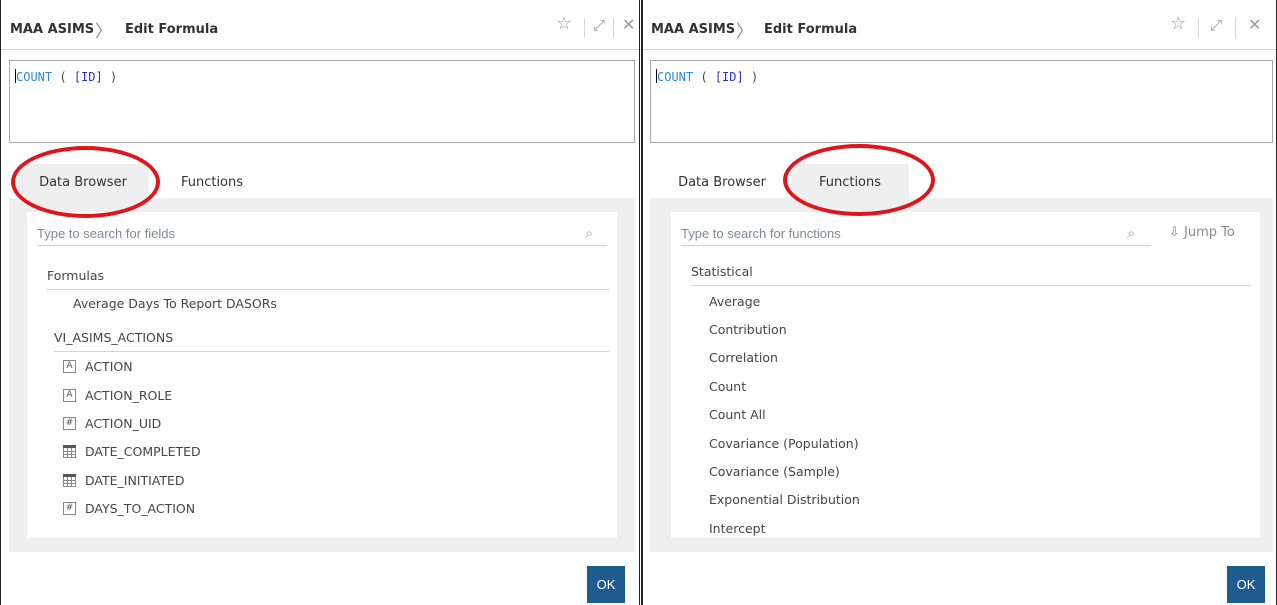 Image resolution: width=1277 pixels, height=605 pixels. I want to click on field-item-days-to-action: # DAYS_TO_ACTION, so click(213, 509).